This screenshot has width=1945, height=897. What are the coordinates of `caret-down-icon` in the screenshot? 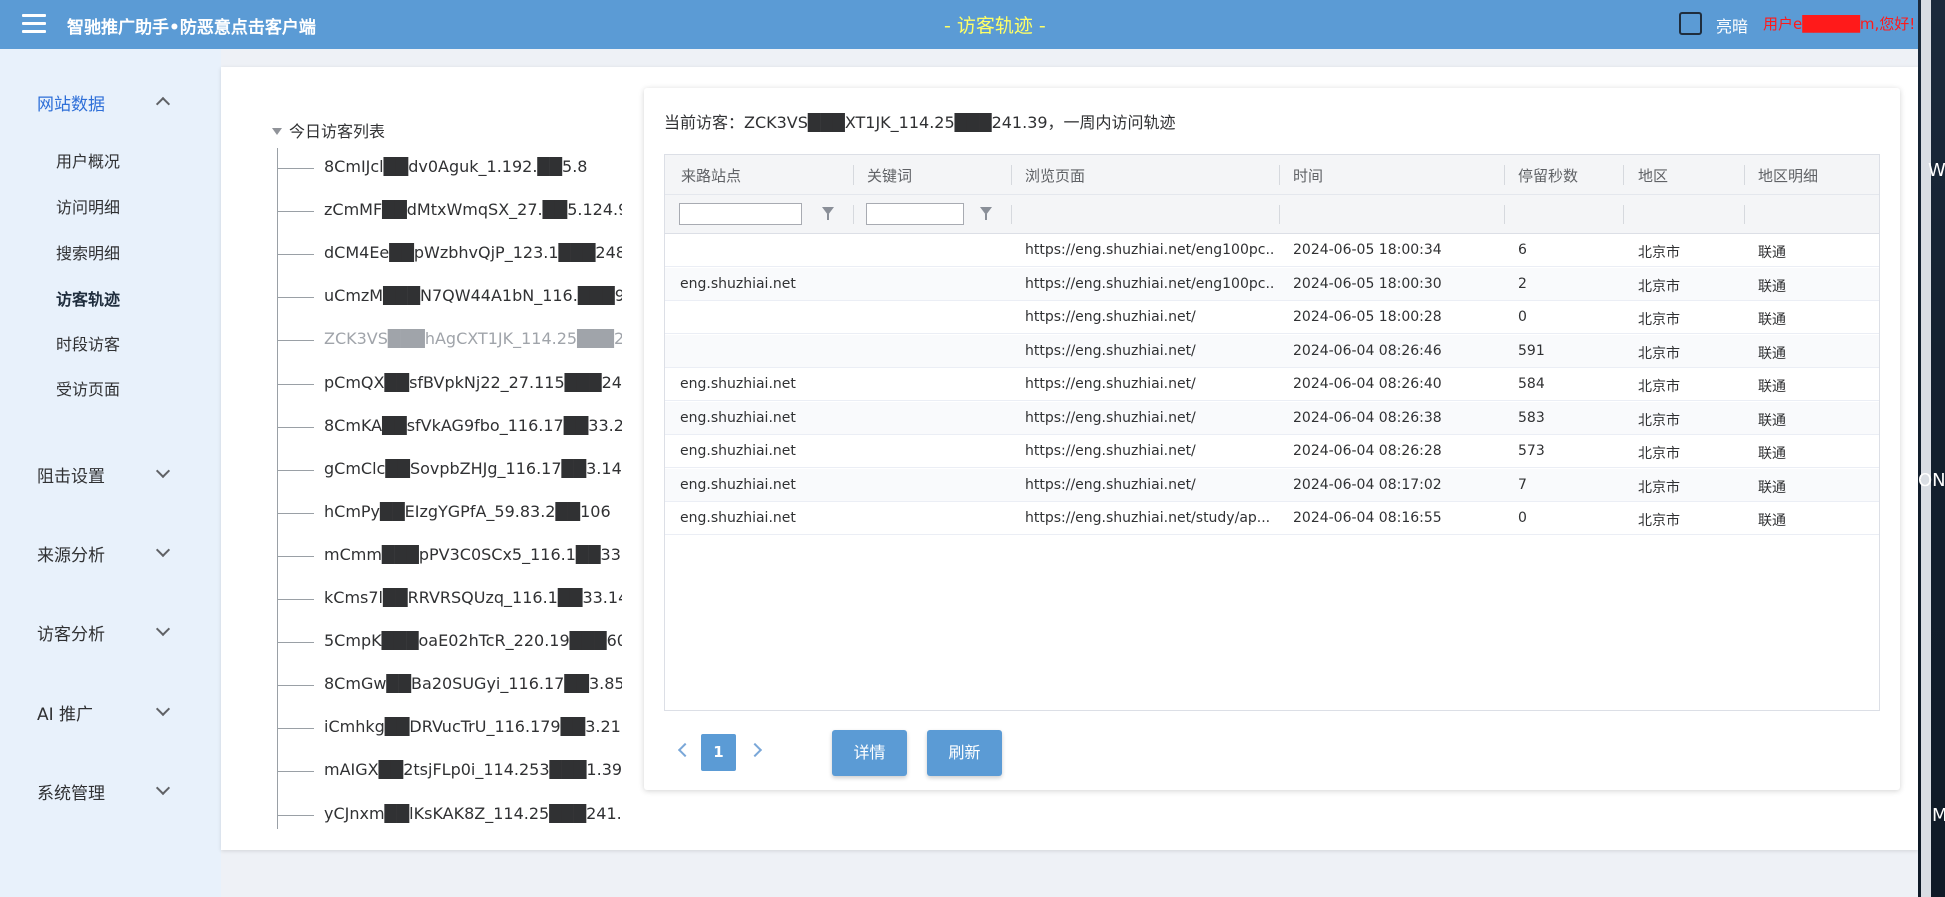 It's located at (277, 131).